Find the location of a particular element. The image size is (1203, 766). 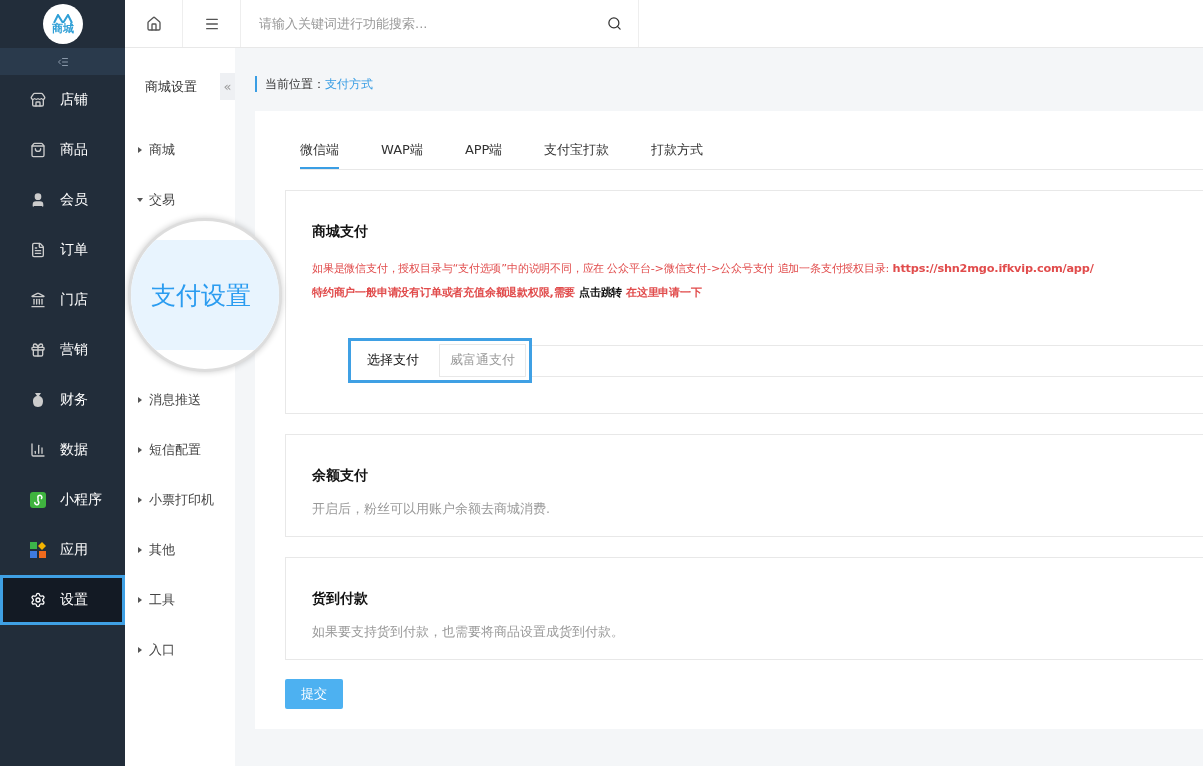

jump-link: 点击跳转 is located at coordinates (601, 292).